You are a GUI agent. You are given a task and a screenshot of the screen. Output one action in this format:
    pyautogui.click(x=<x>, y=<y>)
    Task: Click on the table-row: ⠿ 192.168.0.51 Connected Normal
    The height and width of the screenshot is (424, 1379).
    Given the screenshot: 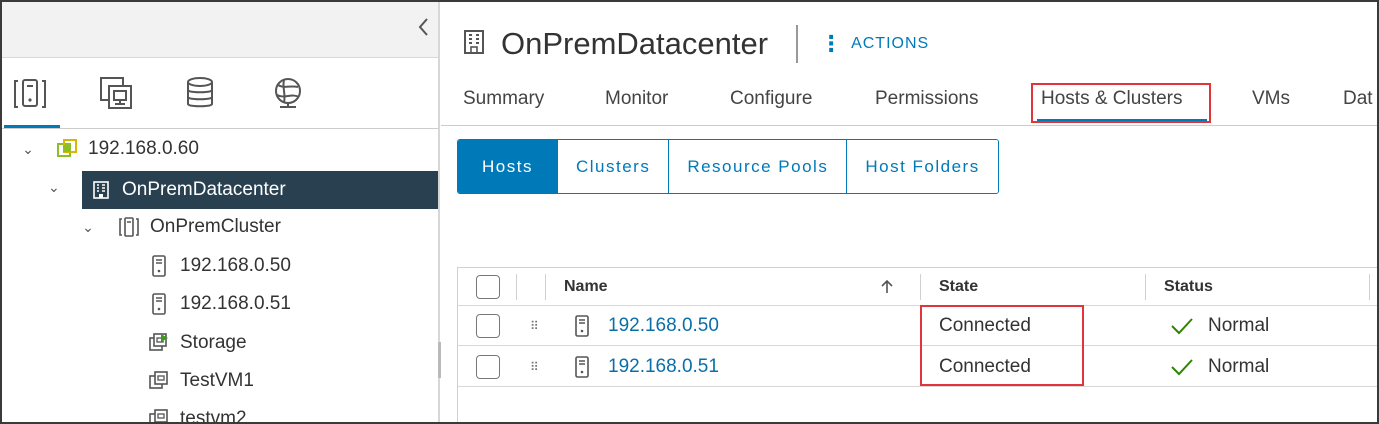 What is the action you would take?
    pyautogui.click(x=917, y=367)
    